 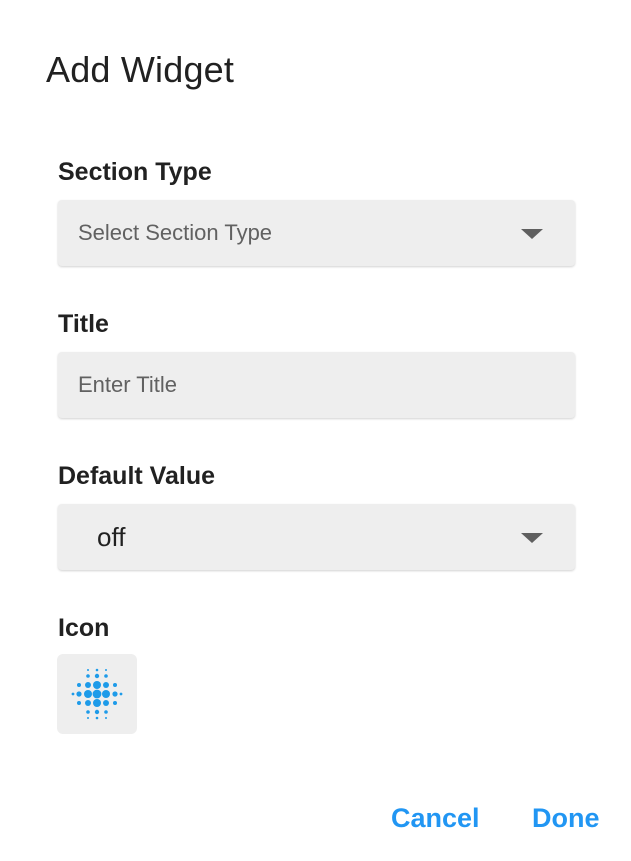 I want to click on section-type-dropdown: Select Section Type, so click(x=316, y=233).